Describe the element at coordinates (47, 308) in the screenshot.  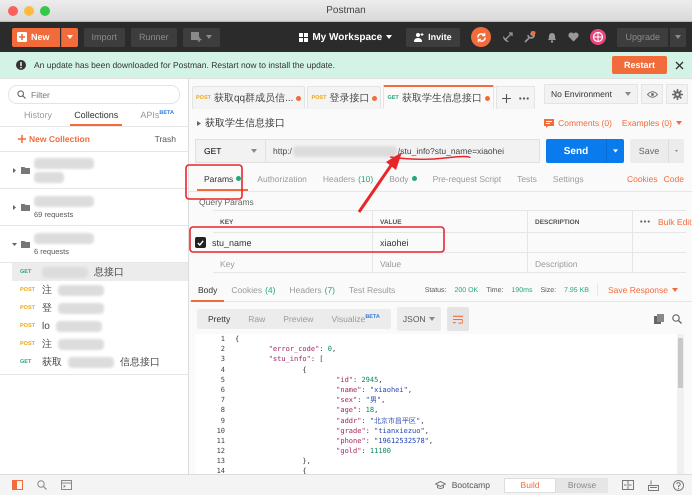
I see `request-name: 登` at that location.